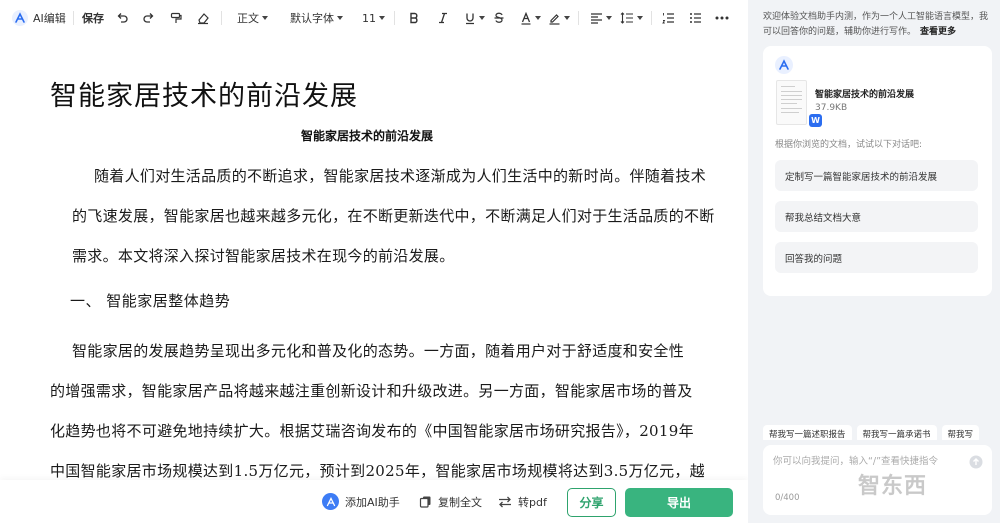 The height and width of the screenshot is (523, 1000). What do you see at coordinates (559, 18) in the screenshot?
I see `highlight-color-icon` at bounding box center [559, 18].